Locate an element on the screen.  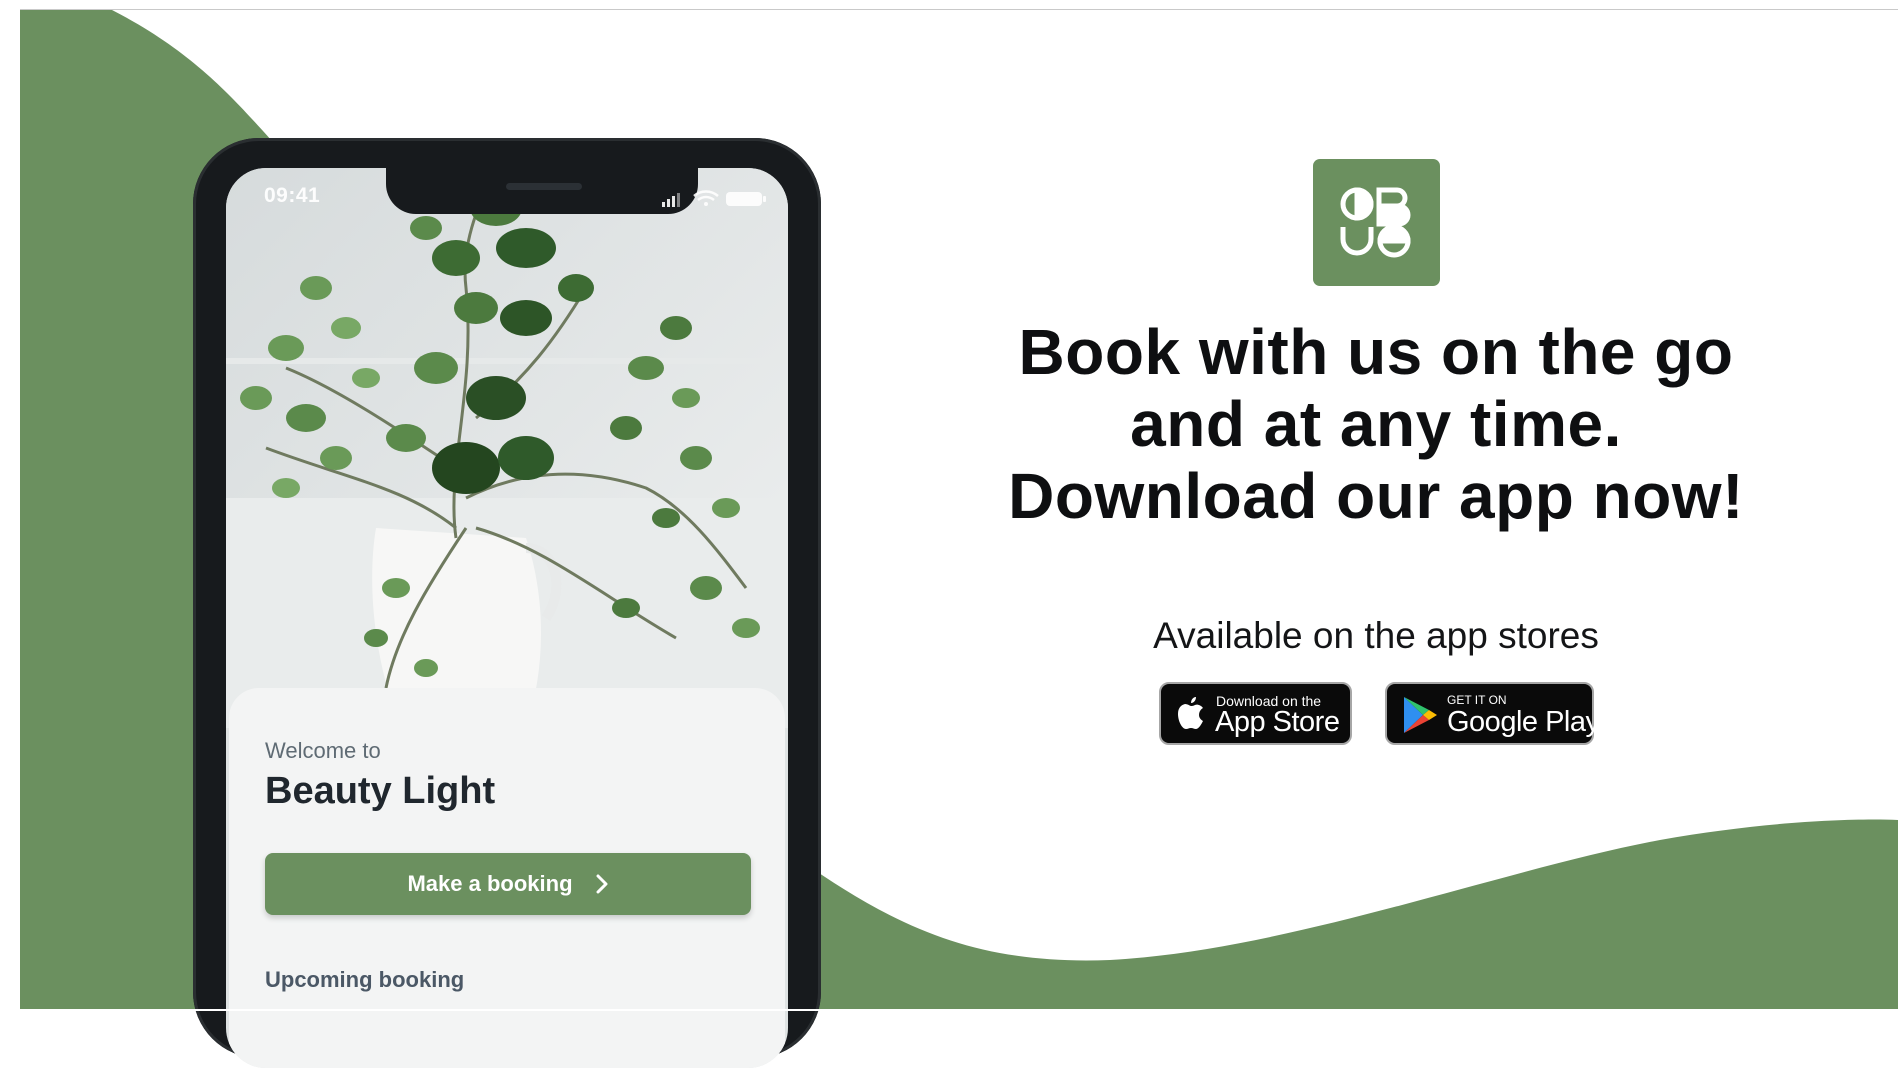
available-on-stores-label: Available on the app stores is located at coordinates (1376, 635).